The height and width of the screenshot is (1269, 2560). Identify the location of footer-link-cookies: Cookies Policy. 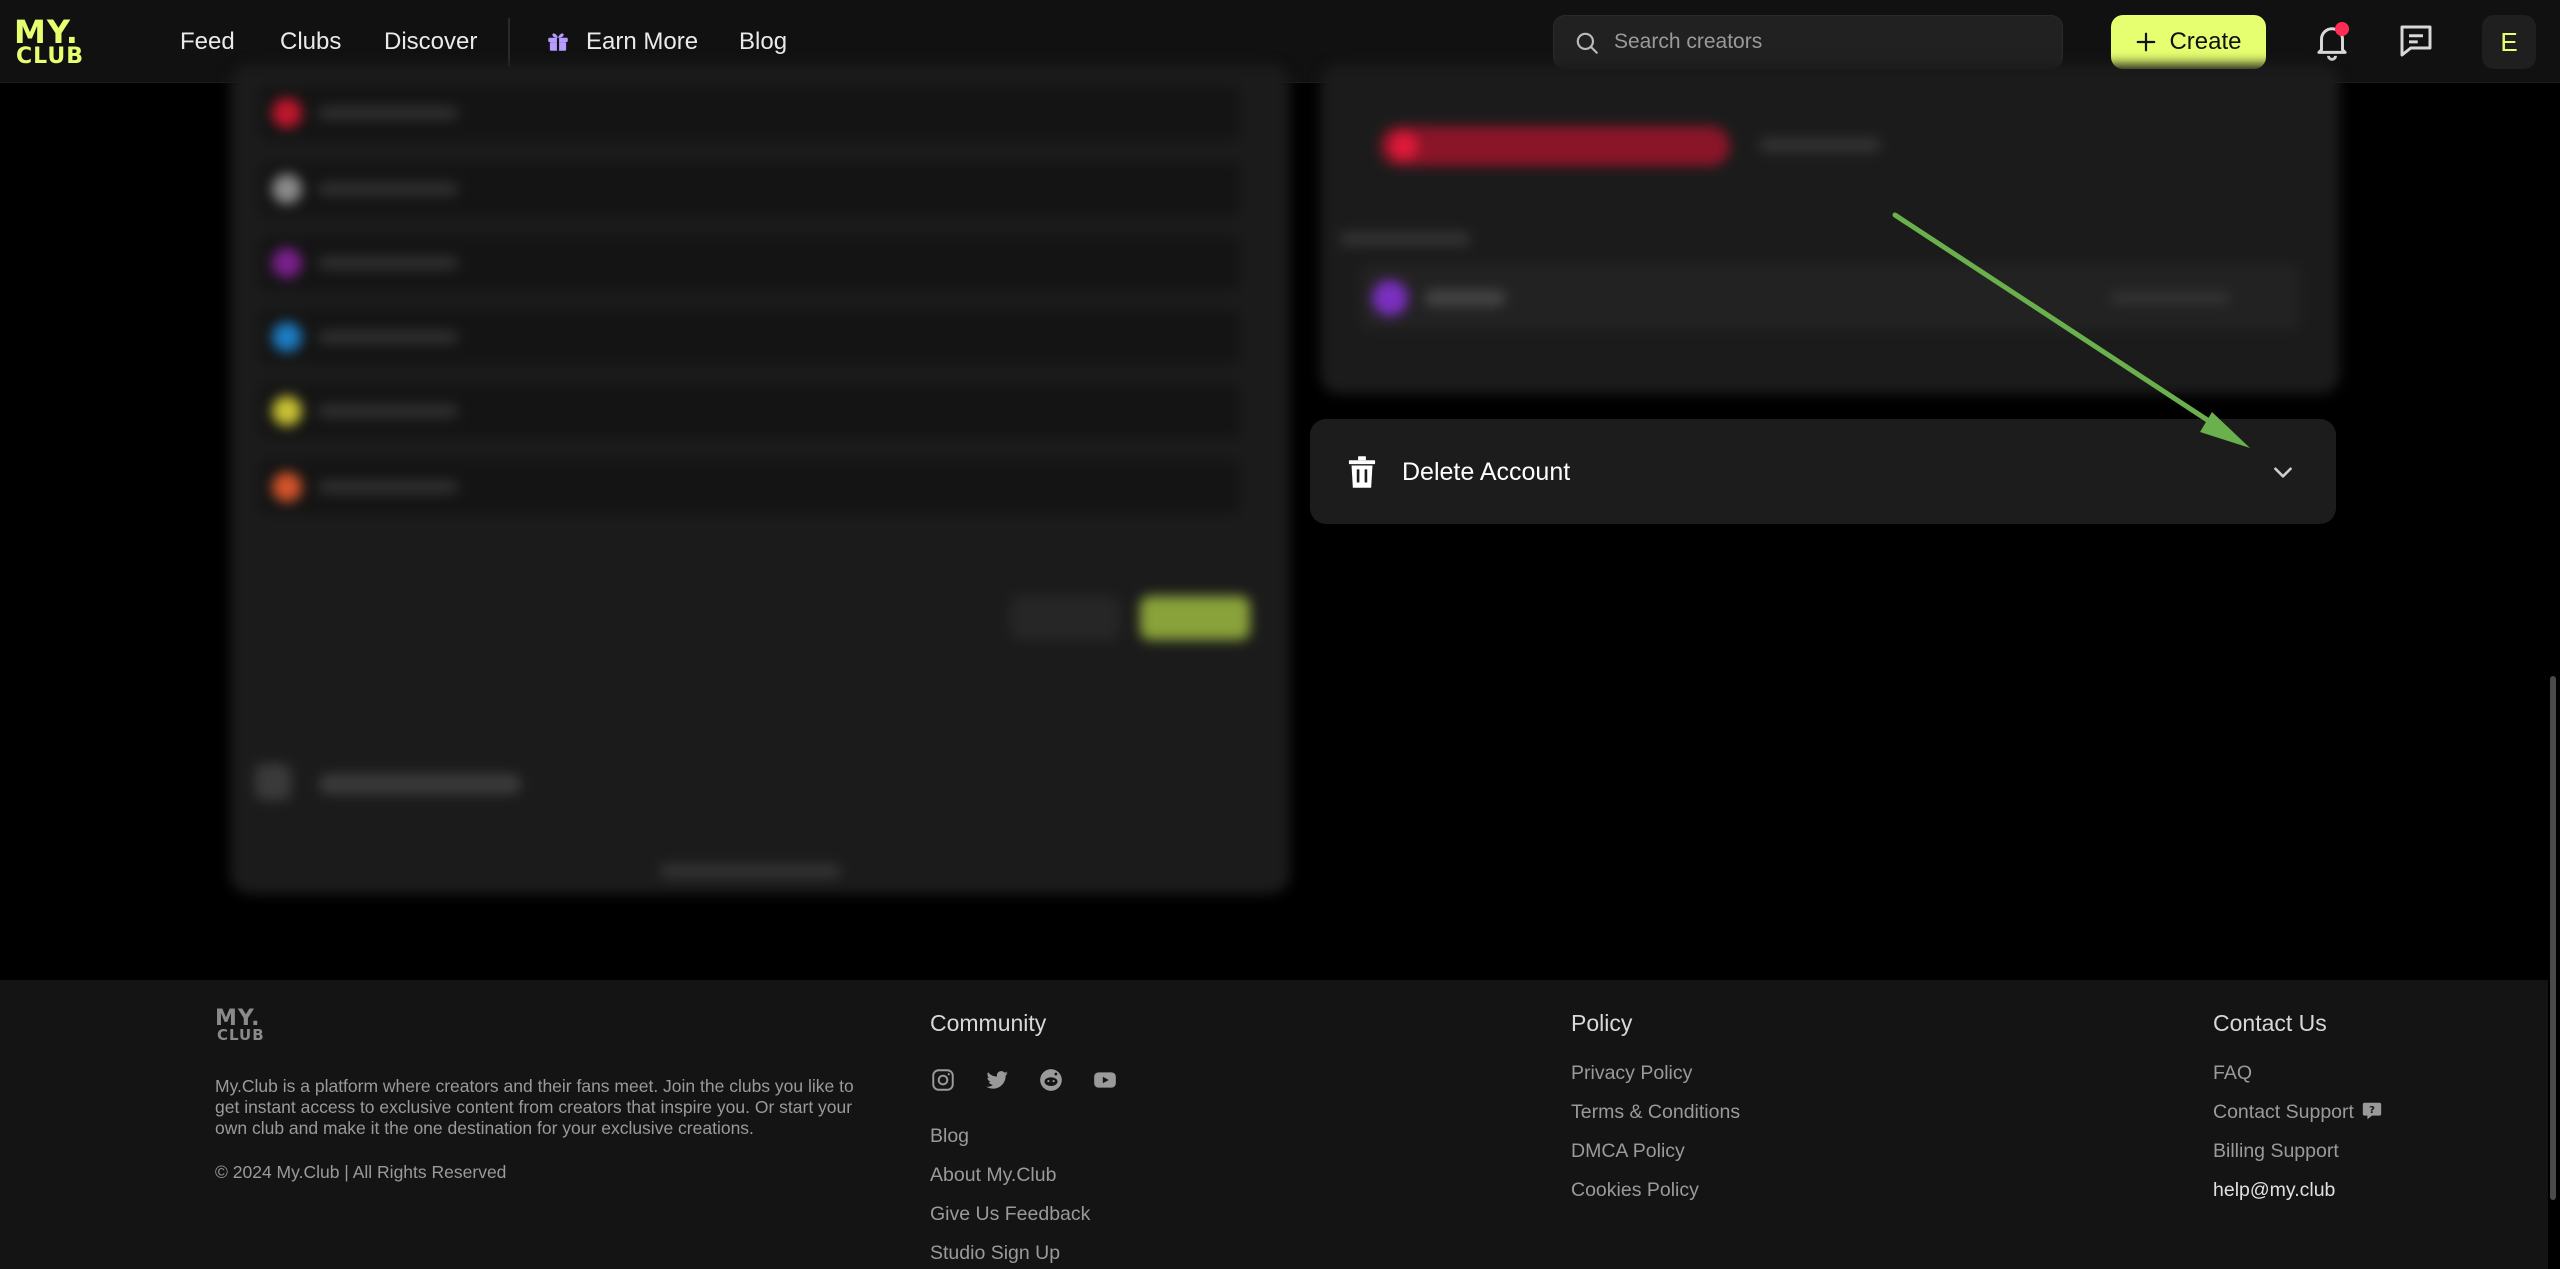
(1635, 1190).